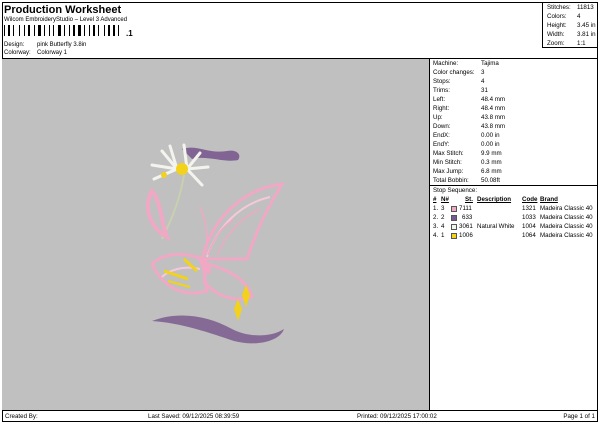  I want to click on page-title: Production Worksheet, so click(63, 10).